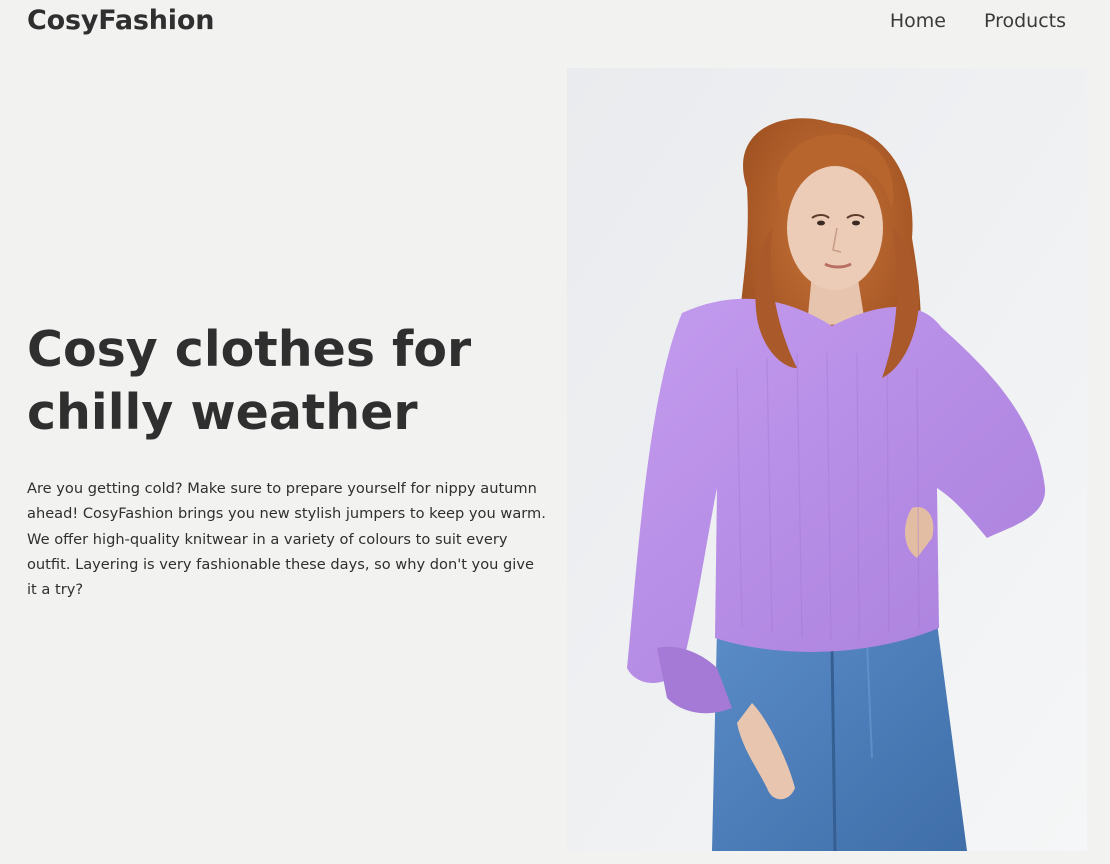 This screenshot has width=1110, height=864. I want to click on hero-title: Cosy clothes for chilly weather, so click(249, 381).